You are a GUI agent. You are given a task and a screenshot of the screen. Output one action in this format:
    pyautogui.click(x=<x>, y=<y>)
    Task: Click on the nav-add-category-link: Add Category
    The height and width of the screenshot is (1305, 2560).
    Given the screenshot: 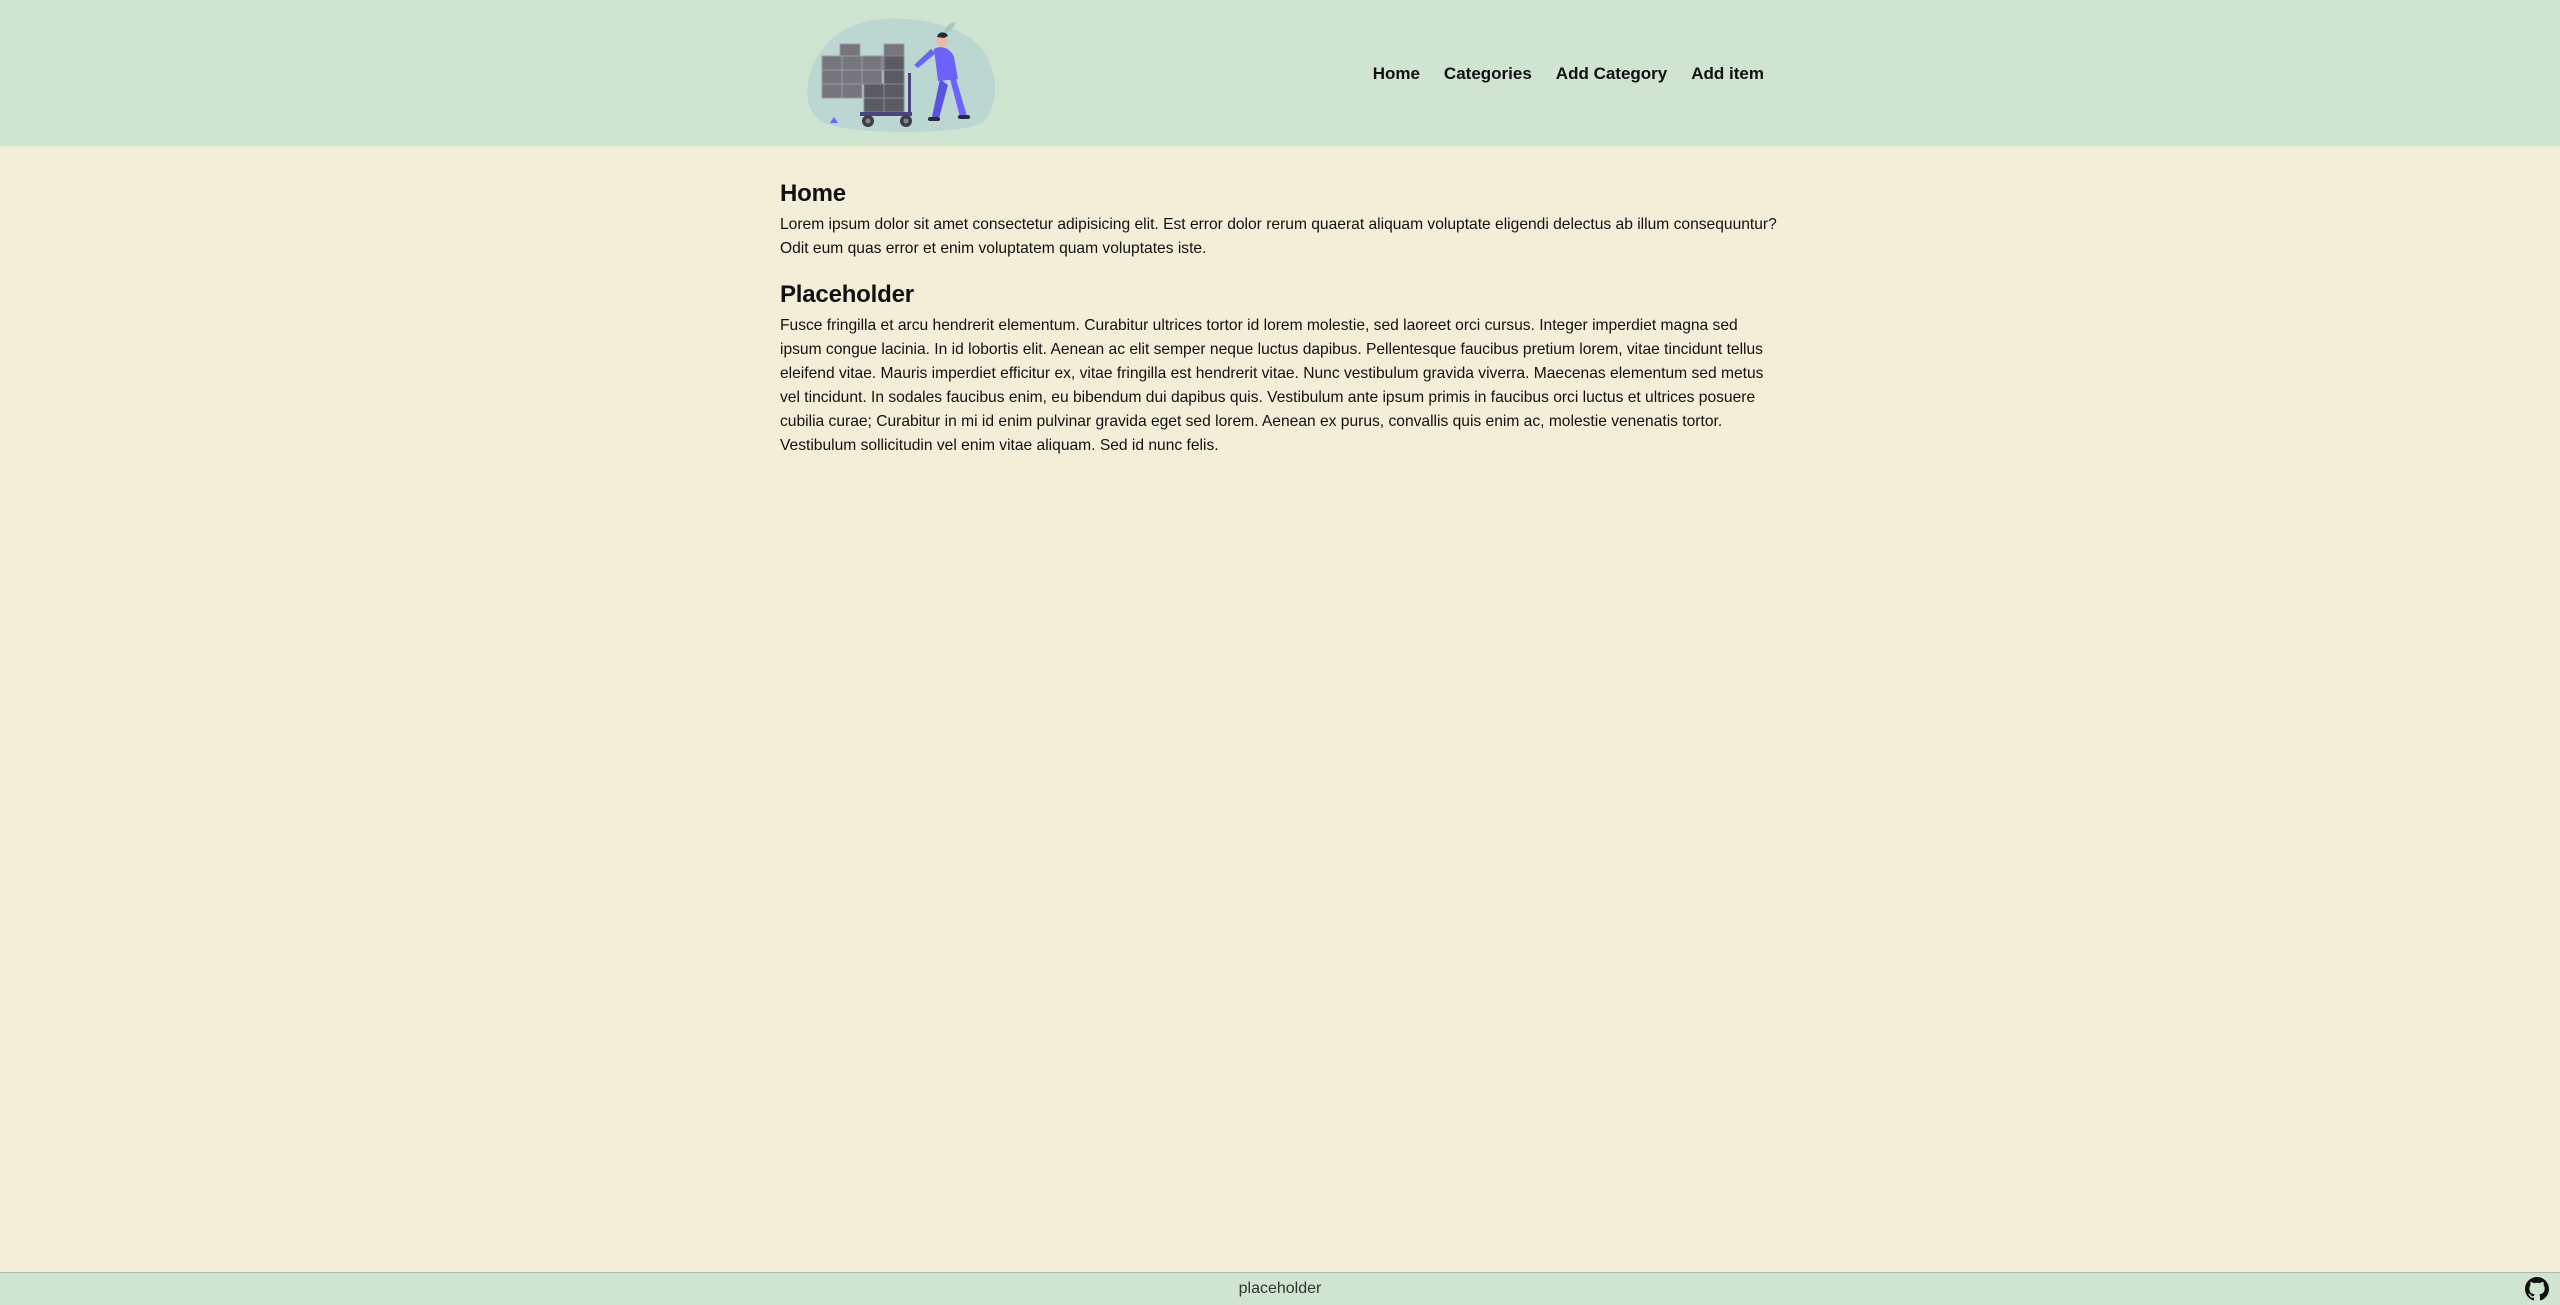 What is the action you would take?
    pyautogui.click(x=1611, y=74)
    